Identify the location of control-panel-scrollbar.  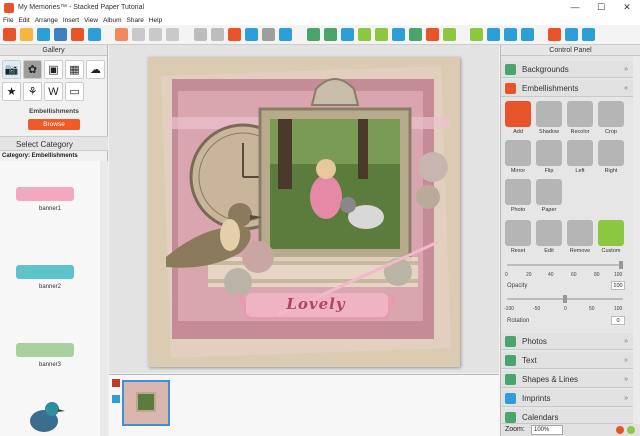
(636, 240).